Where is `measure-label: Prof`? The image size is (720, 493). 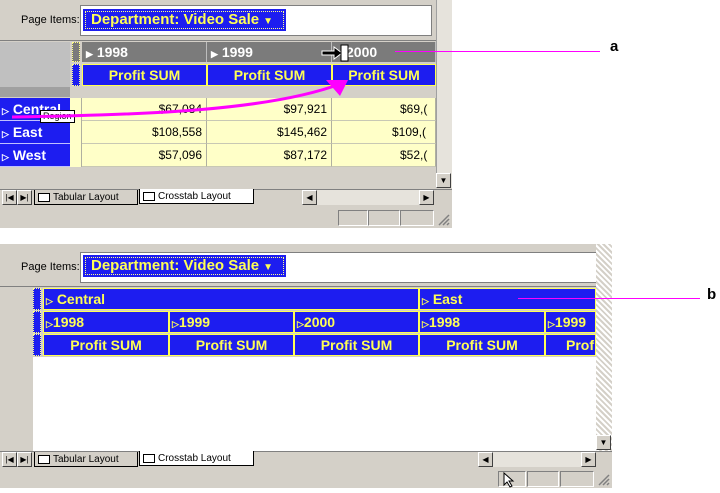 measure-label: Prof is located at coordinates (580, 345).